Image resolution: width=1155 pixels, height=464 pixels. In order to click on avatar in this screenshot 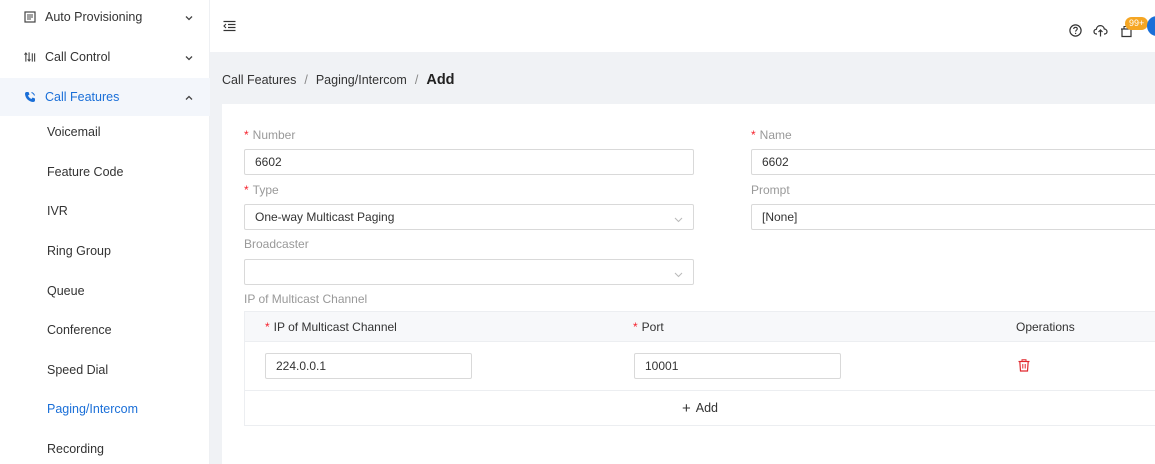, I will do `click(1151, 26)`.